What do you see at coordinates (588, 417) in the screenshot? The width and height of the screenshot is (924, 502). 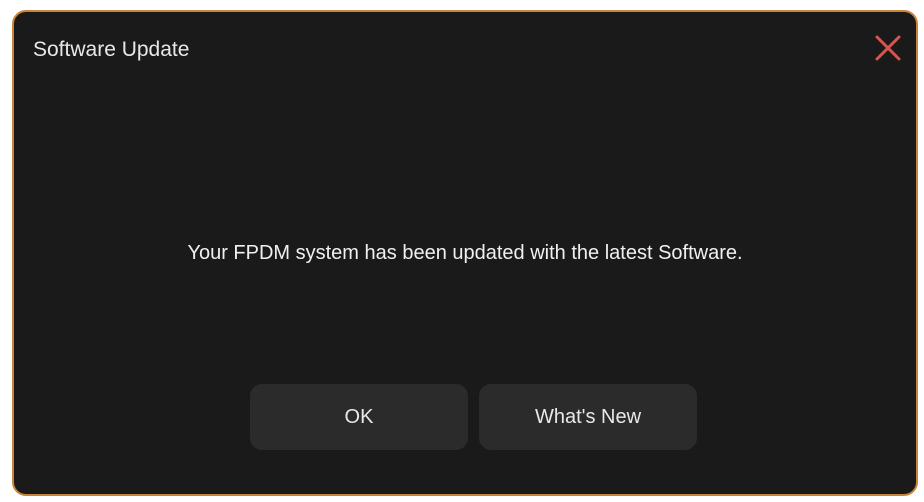 I see `whats-new-button: What's New` at bounding box center [588, 417].